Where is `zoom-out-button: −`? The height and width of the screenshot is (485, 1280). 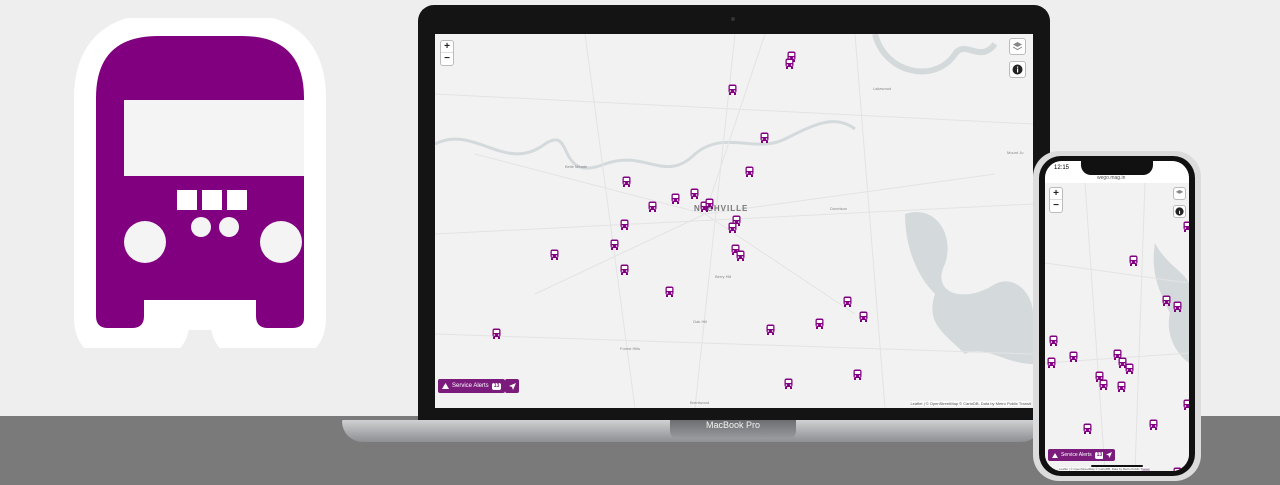
zoom-out-button: − is located at coordinates (447, 59).